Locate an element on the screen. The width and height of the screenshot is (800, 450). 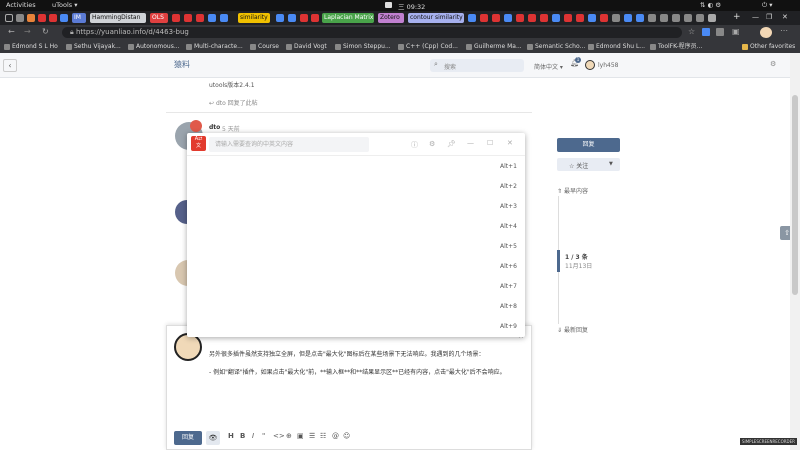
quote-icon: " is located at coordinates (263, 436).